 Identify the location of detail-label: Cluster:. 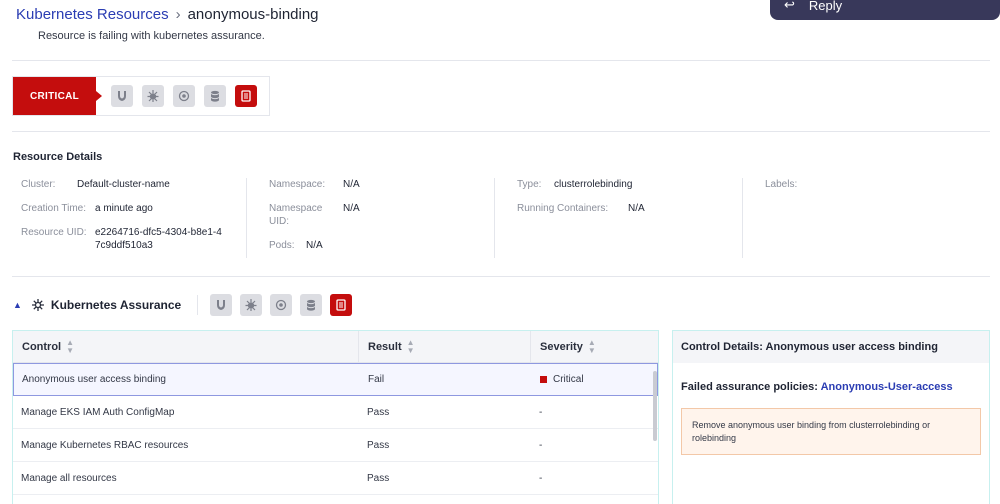
(38, 184).